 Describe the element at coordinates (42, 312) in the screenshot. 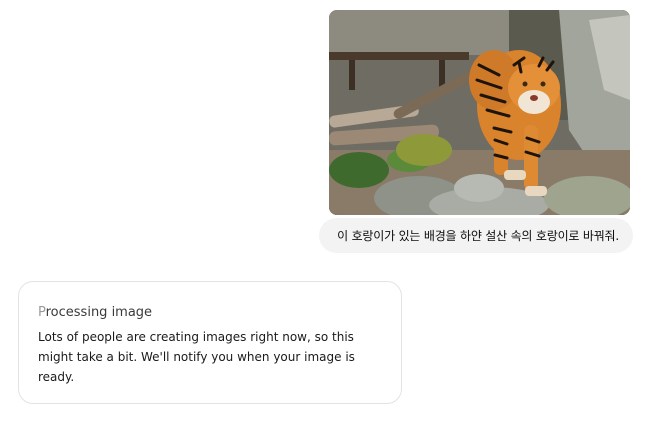

I see `processing-title-first-letter: P` at that location.